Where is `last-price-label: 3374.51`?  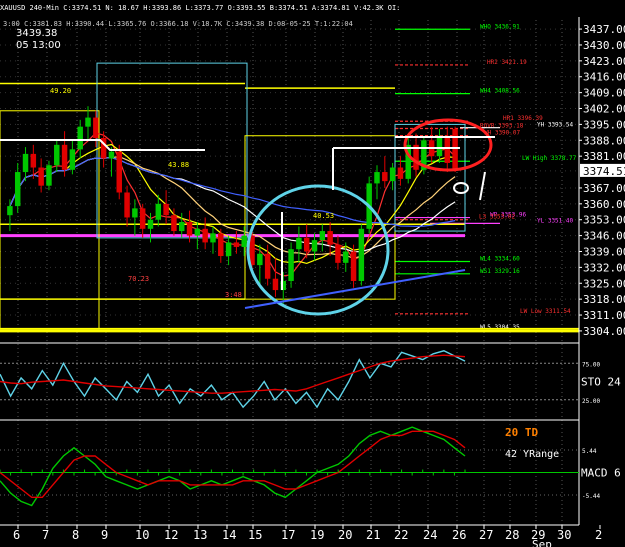
last-price-label: 3374.51 is located at coordinates (604, 171).